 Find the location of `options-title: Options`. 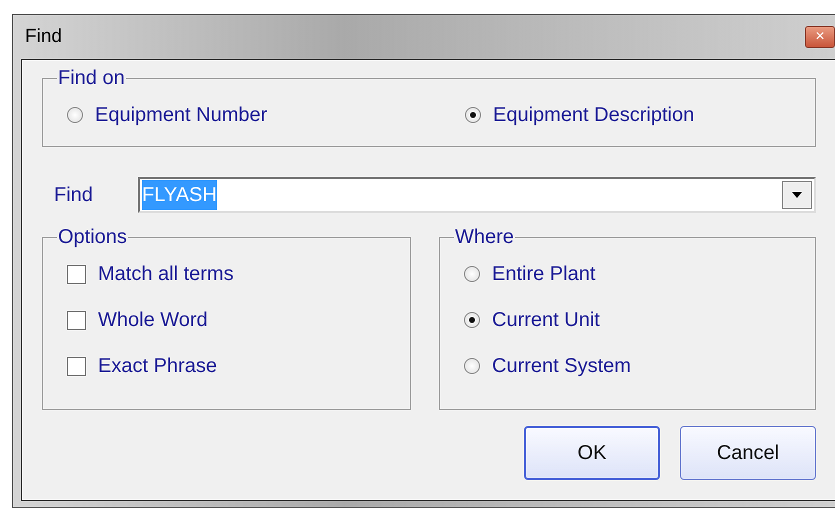

options-title: Options is located at coordinates (92, 237).